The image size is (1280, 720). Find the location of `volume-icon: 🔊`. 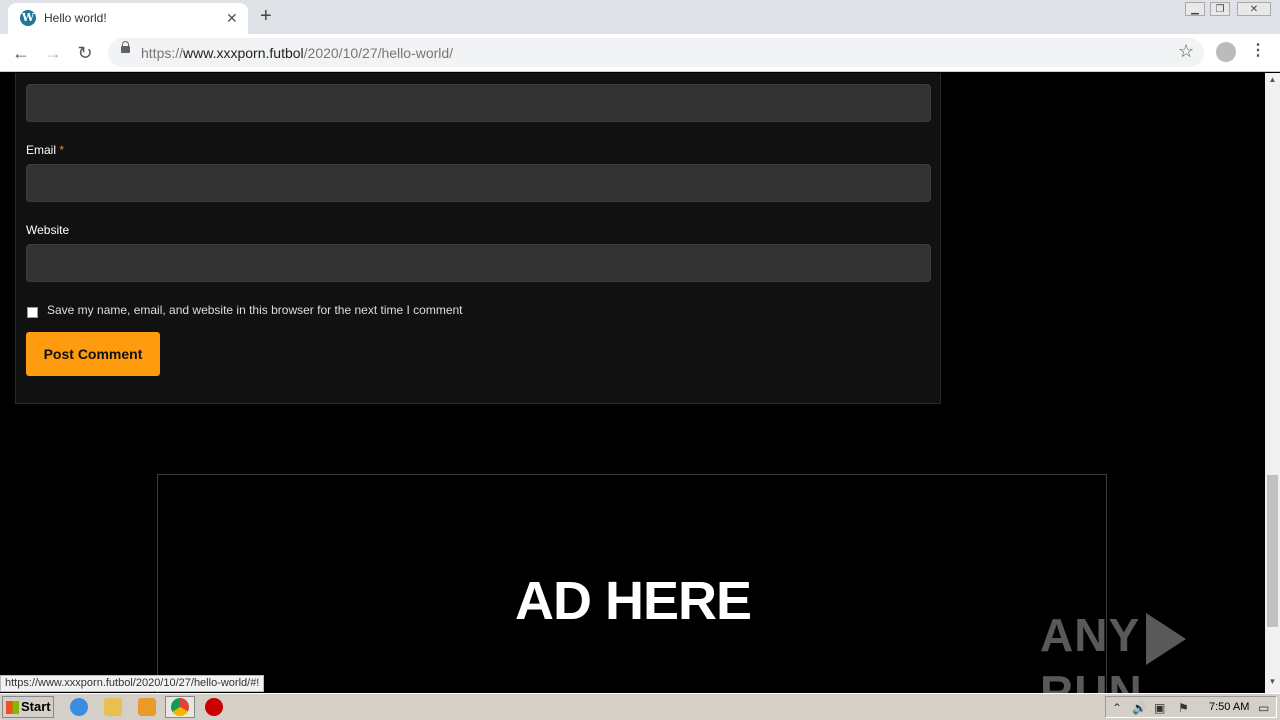

volume-icon: 🔊 is located at coordinates (1139, 708).